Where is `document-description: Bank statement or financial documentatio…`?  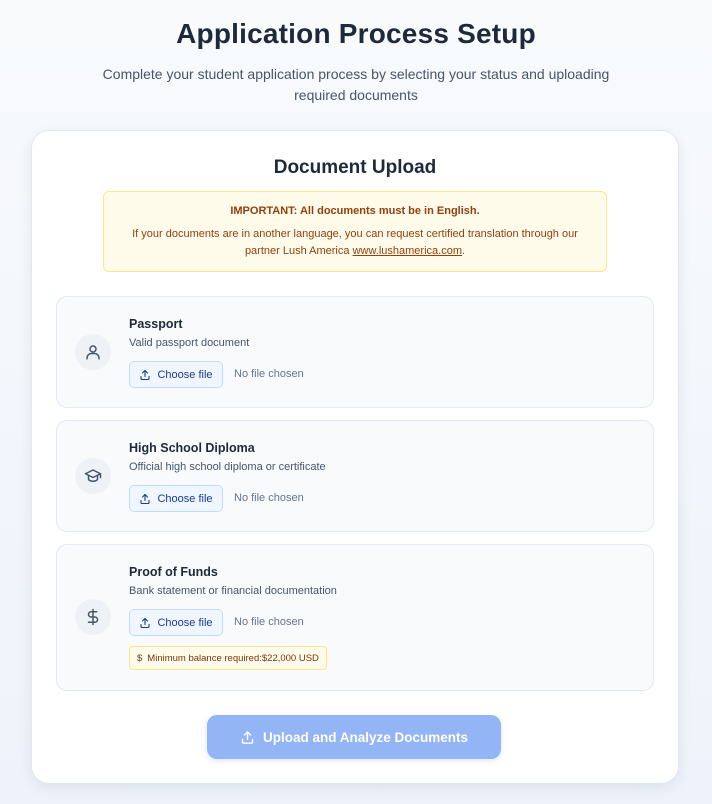
document-description: Bank statement or financial documentatio… is located at coordinates (233, 591).